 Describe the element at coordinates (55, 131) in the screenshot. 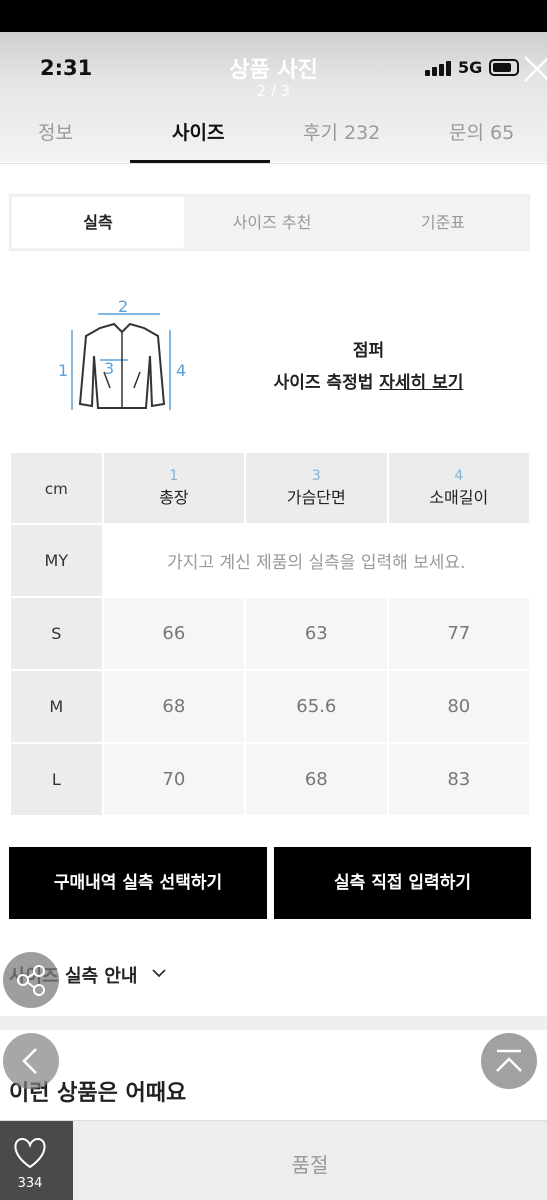

I see `tab-info: 정보` at that location.